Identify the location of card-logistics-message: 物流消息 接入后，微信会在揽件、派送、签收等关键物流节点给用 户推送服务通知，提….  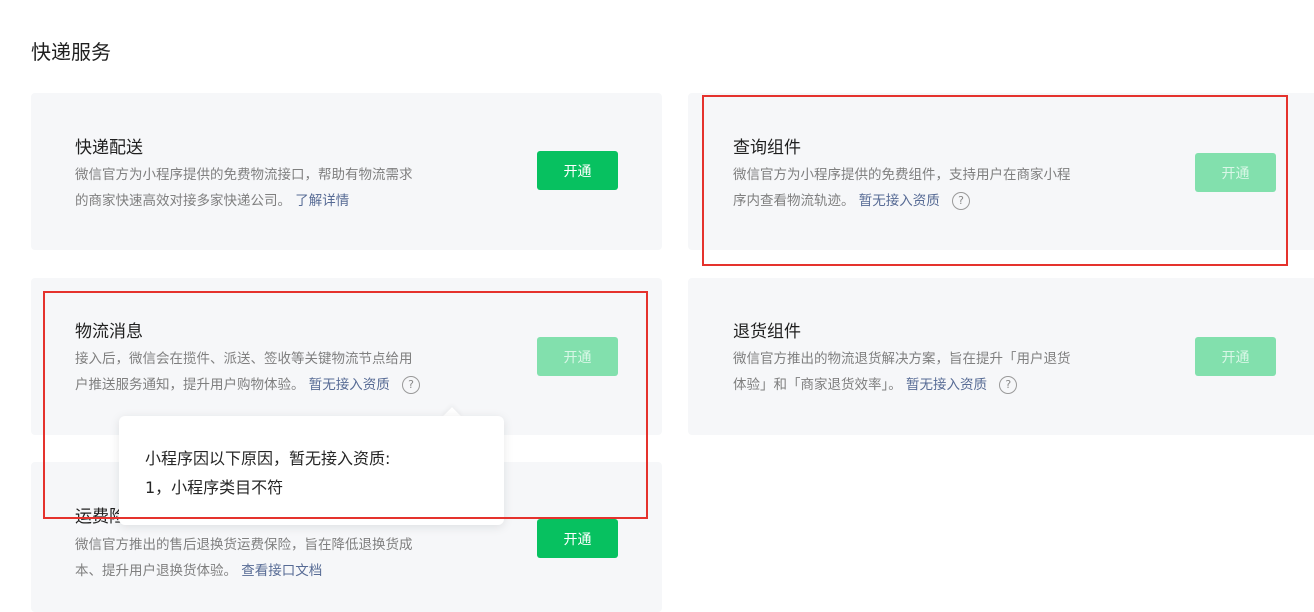
(346, 356).